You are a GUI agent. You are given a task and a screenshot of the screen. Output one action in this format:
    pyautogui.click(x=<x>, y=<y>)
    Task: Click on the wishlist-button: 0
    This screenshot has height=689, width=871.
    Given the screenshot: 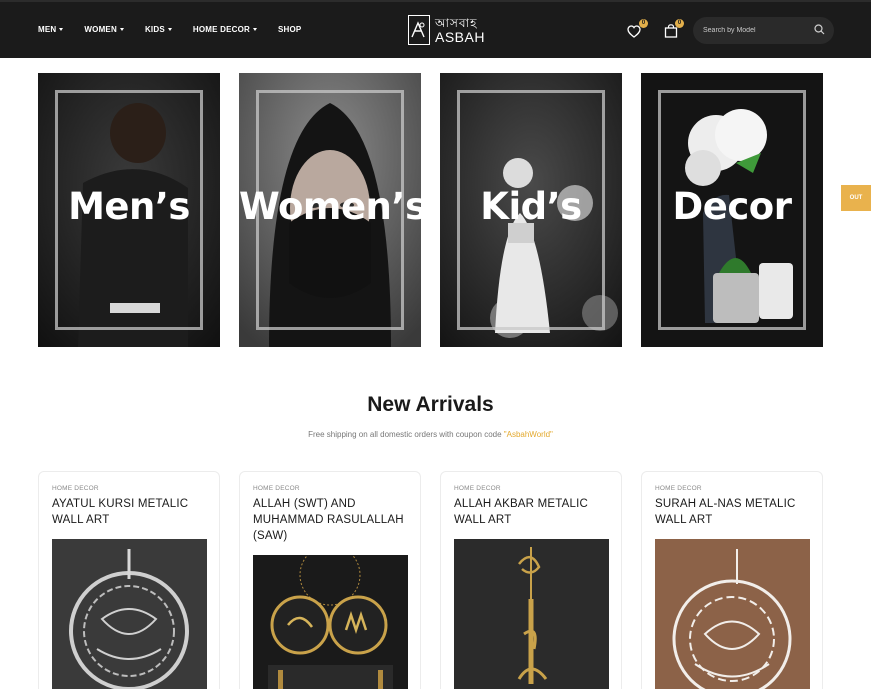 What is the action you would take?
    pyautogui.click(x=637, y=30)
    